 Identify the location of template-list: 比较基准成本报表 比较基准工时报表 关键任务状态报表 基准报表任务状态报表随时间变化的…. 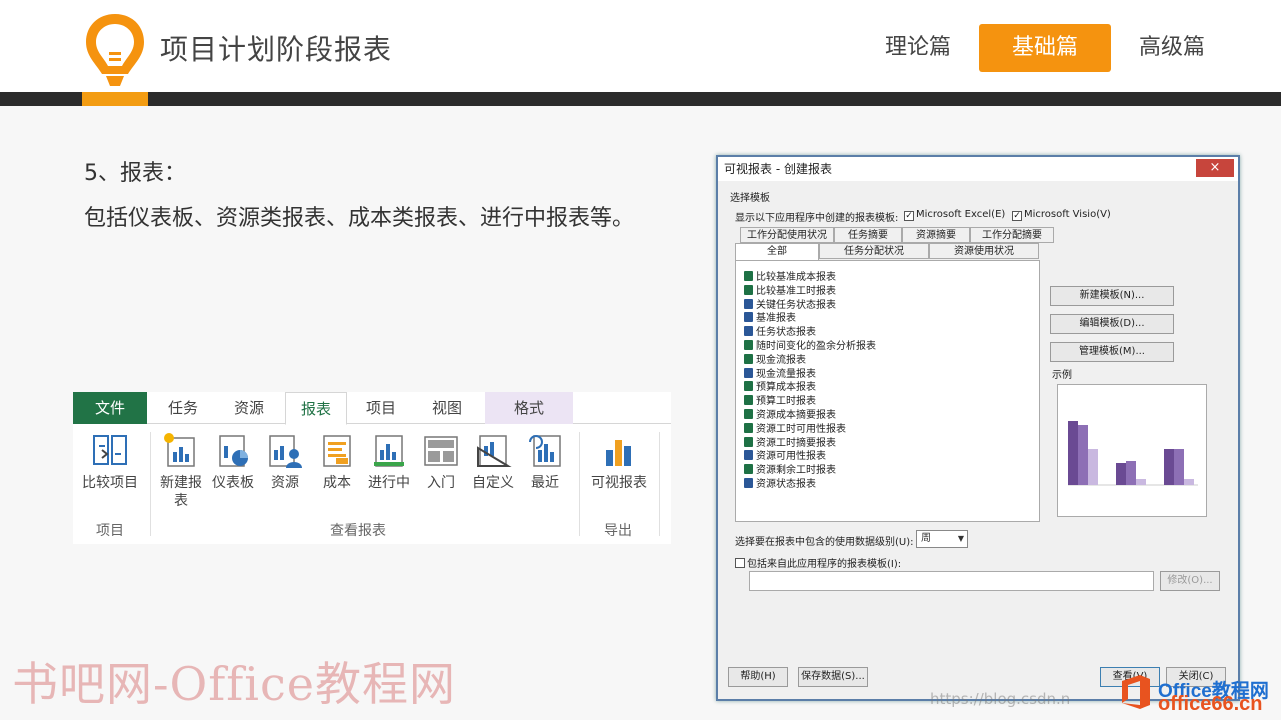
(887, 391).